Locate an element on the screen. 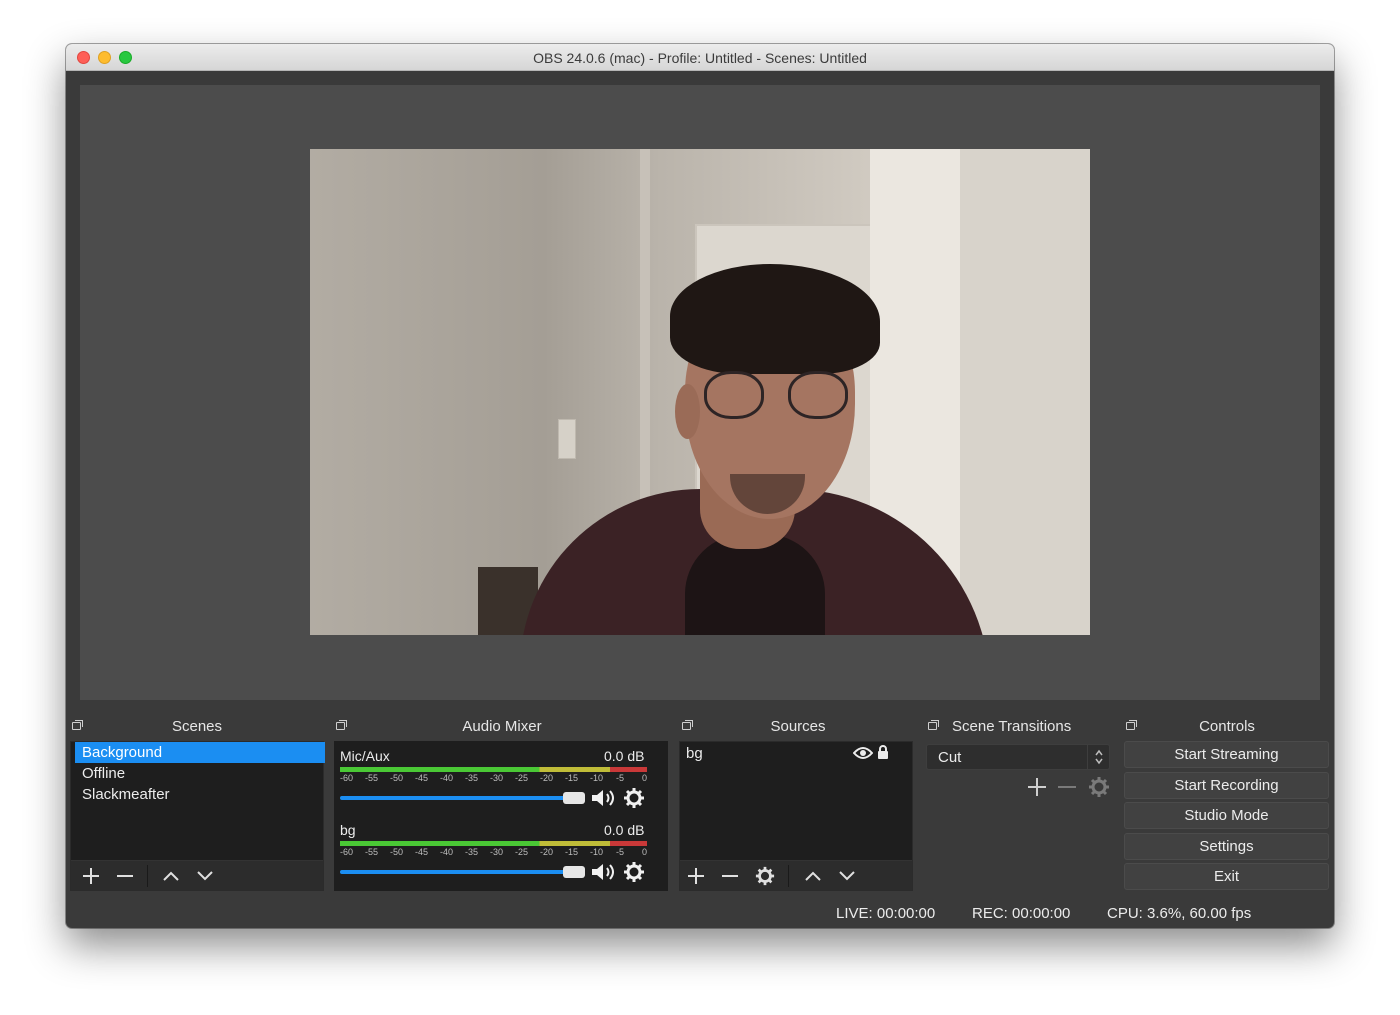  remove-scene-button is located at coordinates (125, 876).